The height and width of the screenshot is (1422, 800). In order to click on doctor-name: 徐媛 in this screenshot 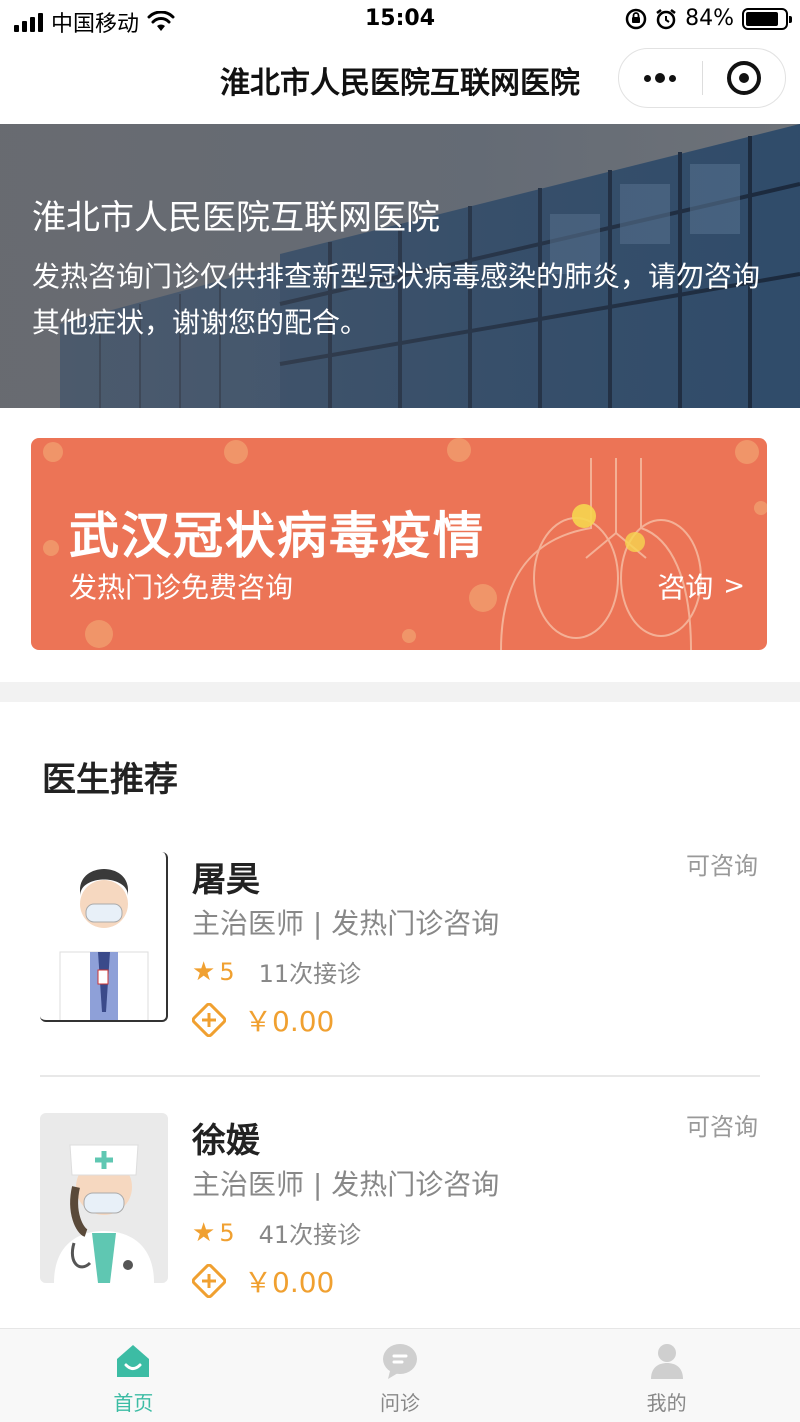, I will do `click(226, 1141)`.